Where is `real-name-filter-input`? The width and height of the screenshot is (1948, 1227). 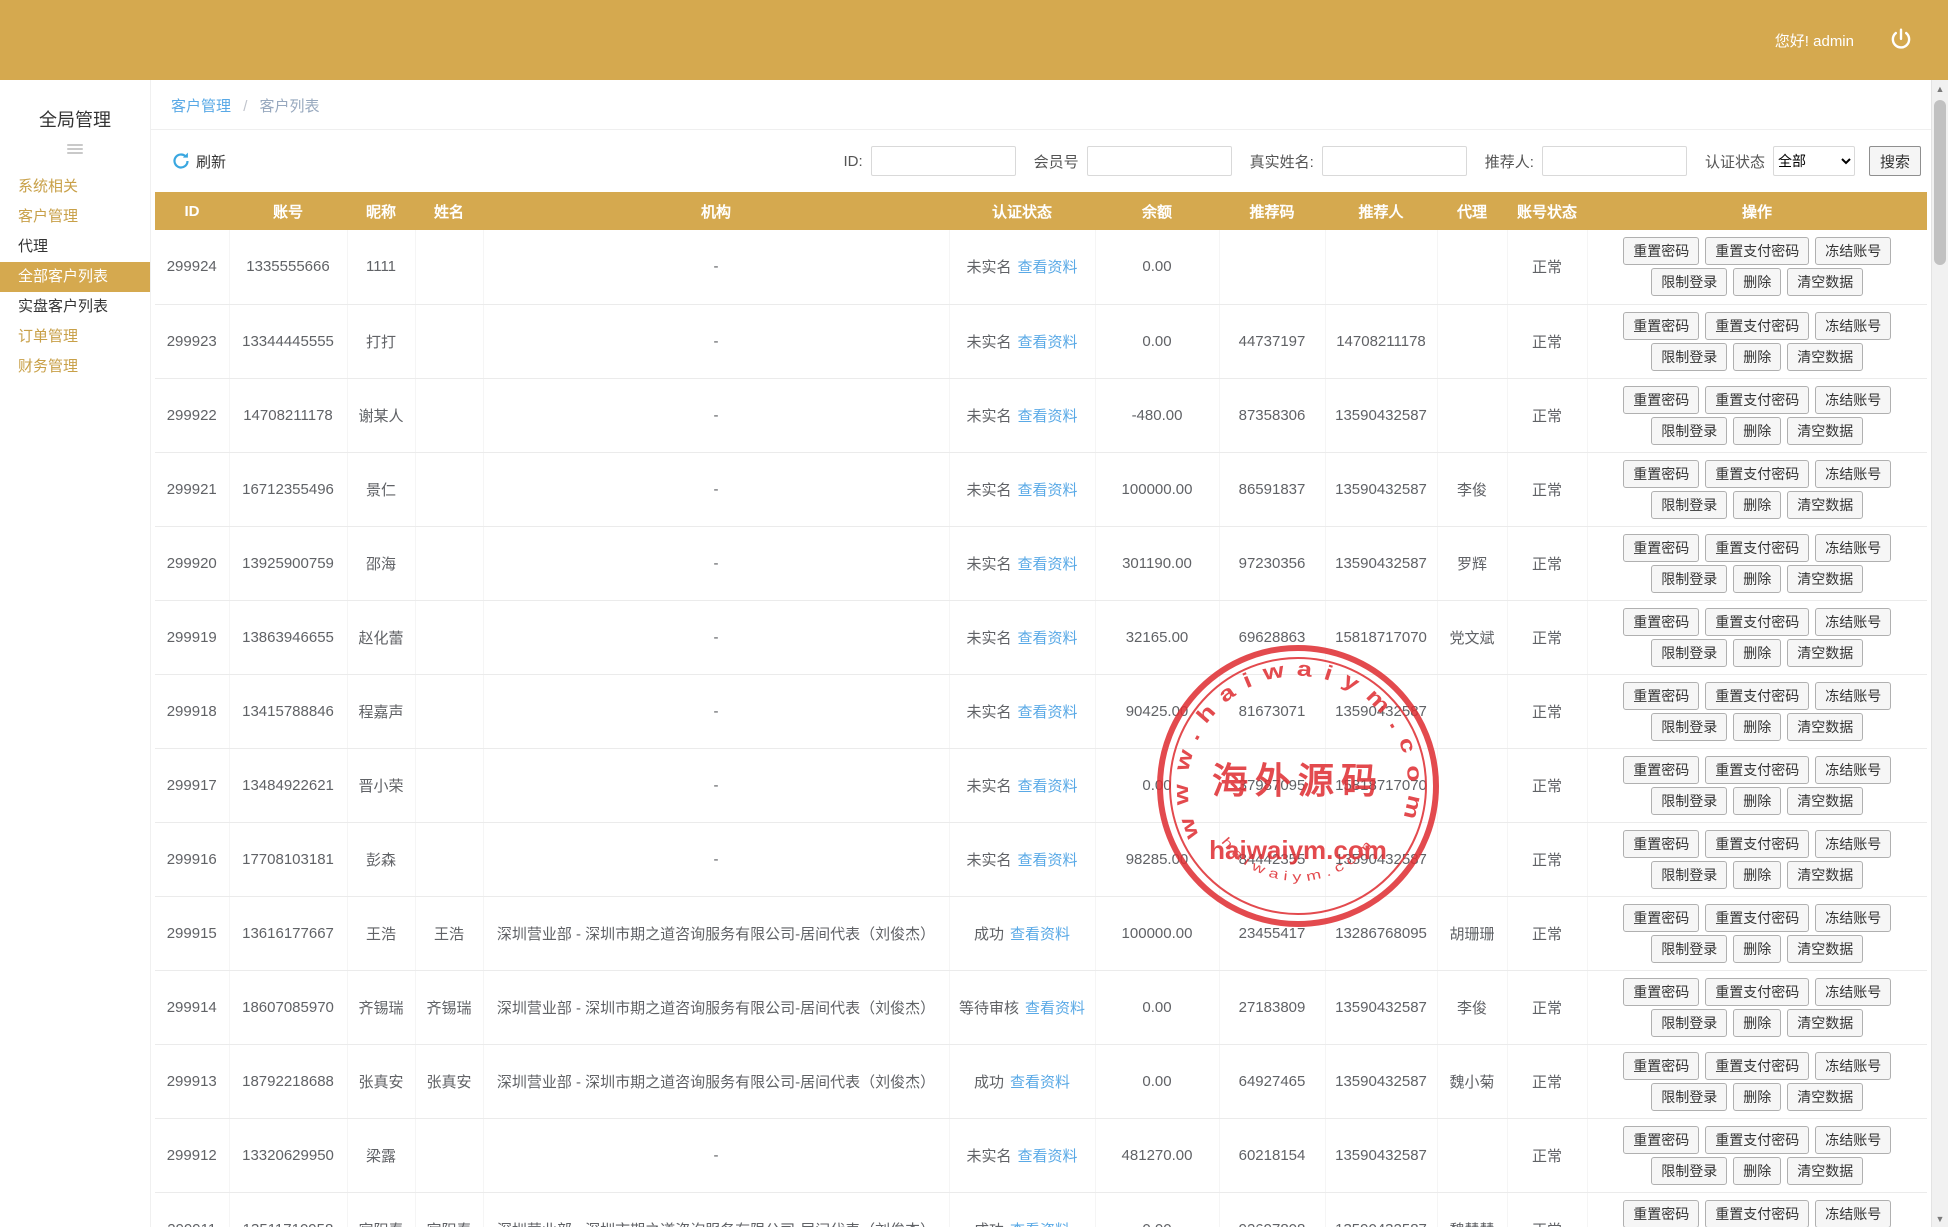
real-name-filter-input is located at coordinates (1394, 161).